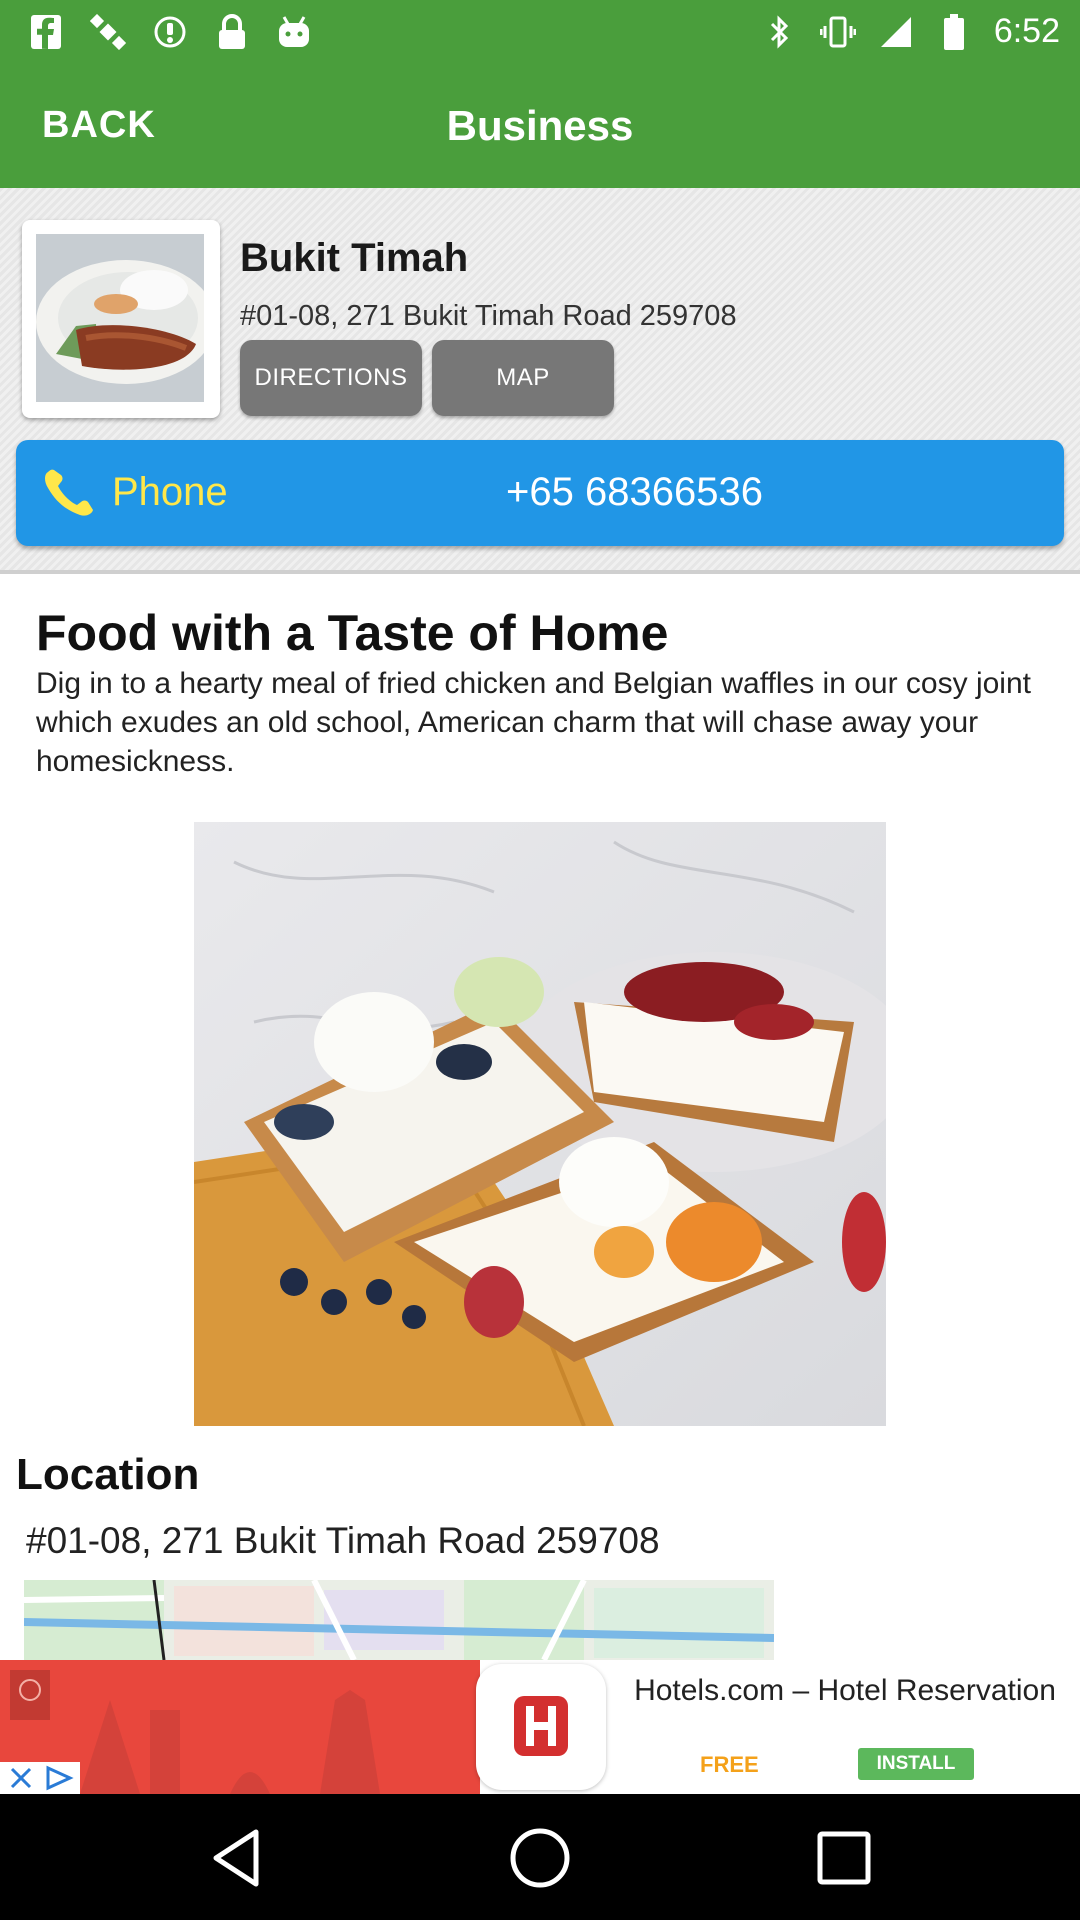  I want to click on ad-close-icon, so click(21, 1778).